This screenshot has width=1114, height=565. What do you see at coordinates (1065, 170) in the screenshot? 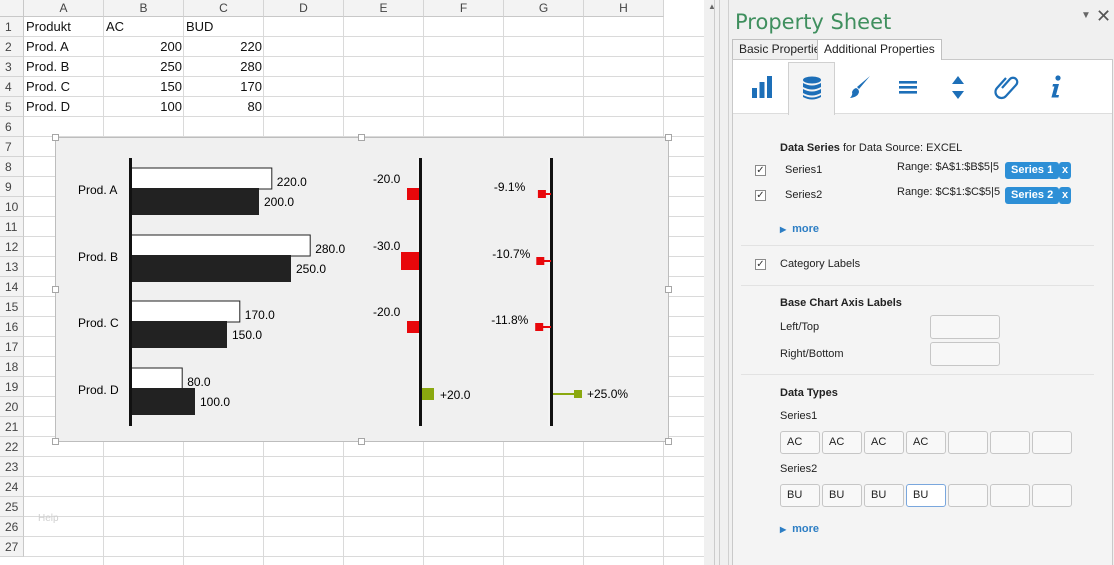
I see `series1-remove-button: x` at bounding box center [1065, 170].